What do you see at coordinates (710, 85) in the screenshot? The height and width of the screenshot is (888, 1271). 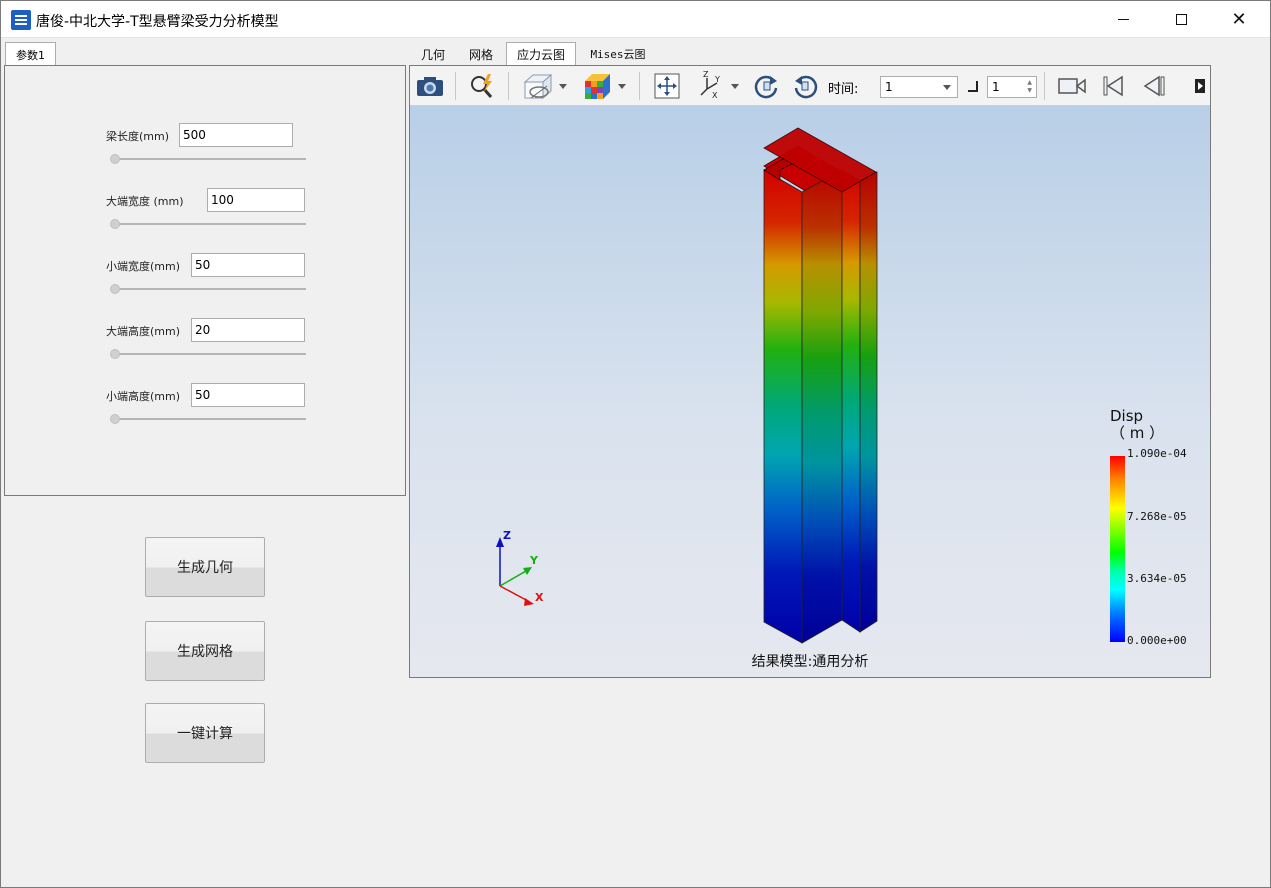 I see `axis-orientation-icon: Z Y X` at bounding box center [710, 85].